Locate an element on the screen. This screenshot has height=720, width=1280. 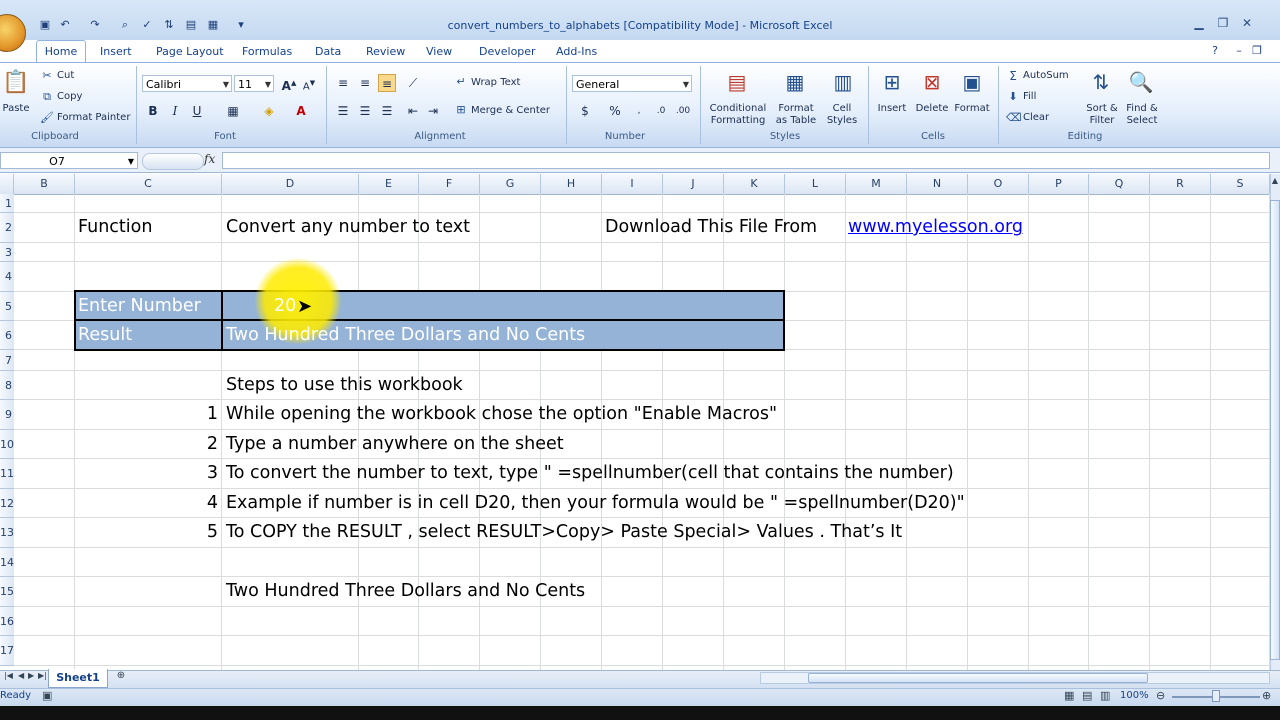
cell-c12: 4 is located at coordinates (184, 503).